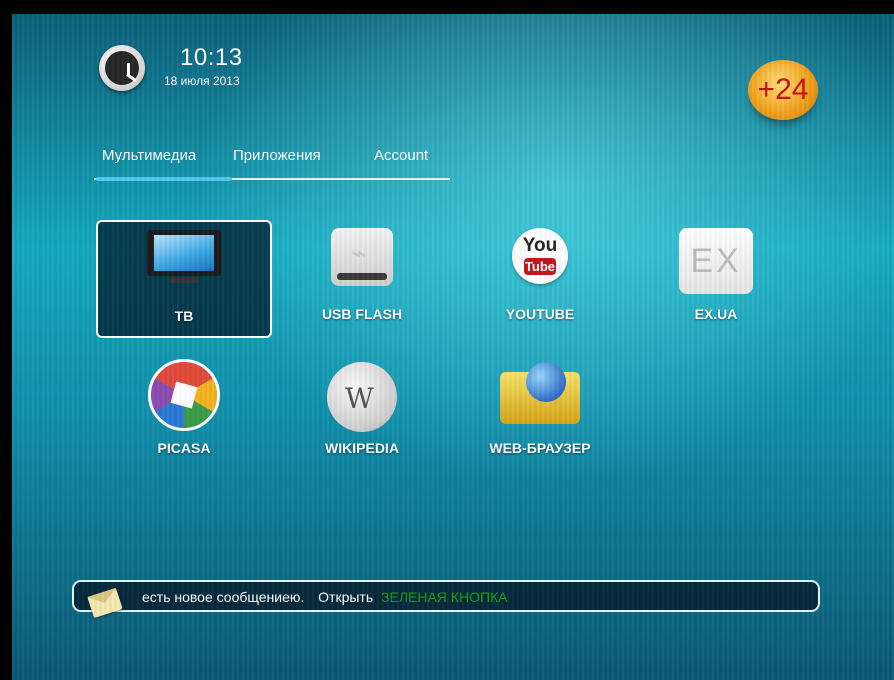 The image size is (894, 680). I want to click on envelope-icon, so click(105, 603).